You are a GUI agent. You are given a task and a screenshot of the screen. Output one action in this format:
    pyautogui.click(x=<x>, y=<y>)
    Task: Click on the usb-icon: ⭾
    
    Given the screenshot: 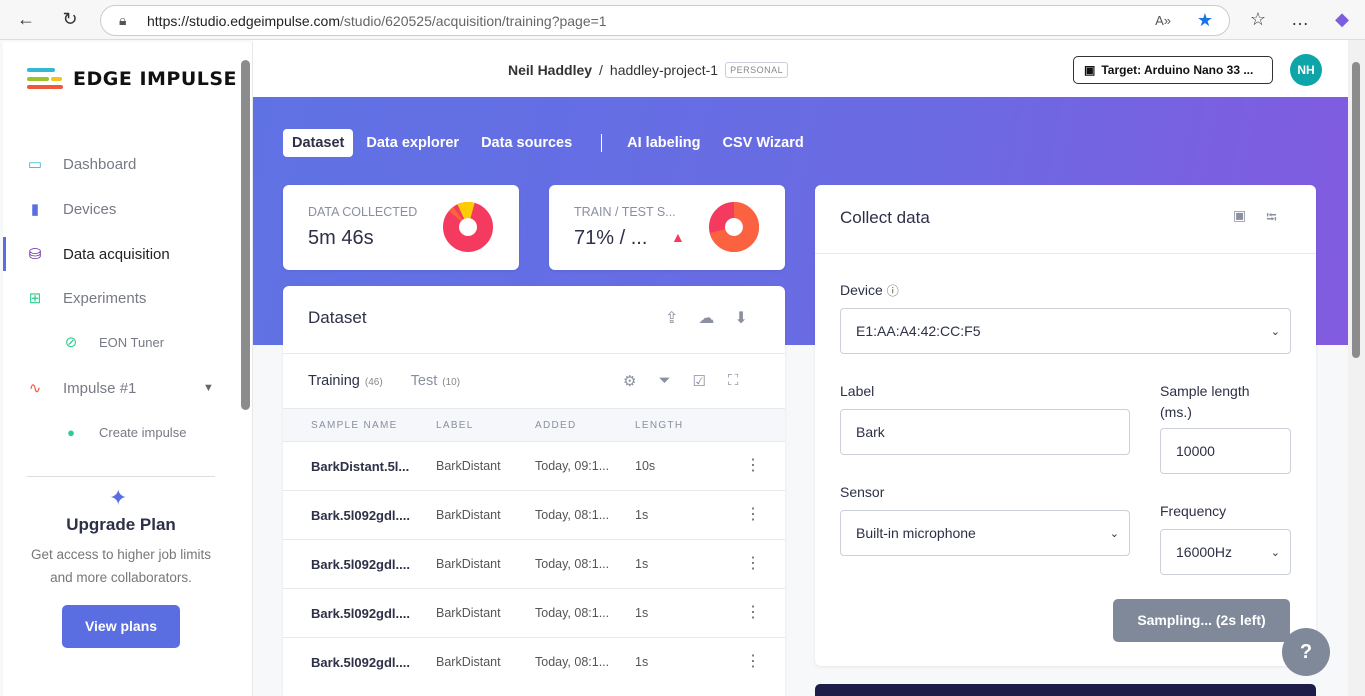 What is the action you would take?
    pyautogui.click(x=1271, y=219)
    